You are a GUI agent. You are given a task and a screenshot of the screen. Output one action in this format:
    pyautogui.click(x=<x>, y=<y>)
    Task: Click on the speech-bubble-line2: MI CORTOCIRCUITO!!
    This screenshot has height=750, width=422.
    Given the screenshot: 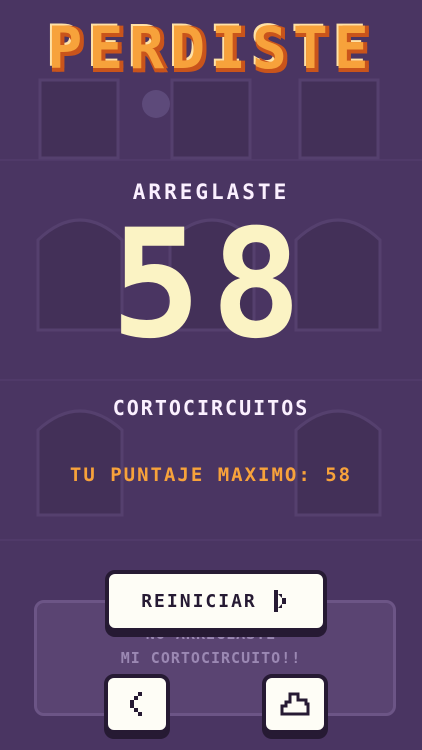 What is the action you would take?
    pyautogui.click(x=211, y=658)
    